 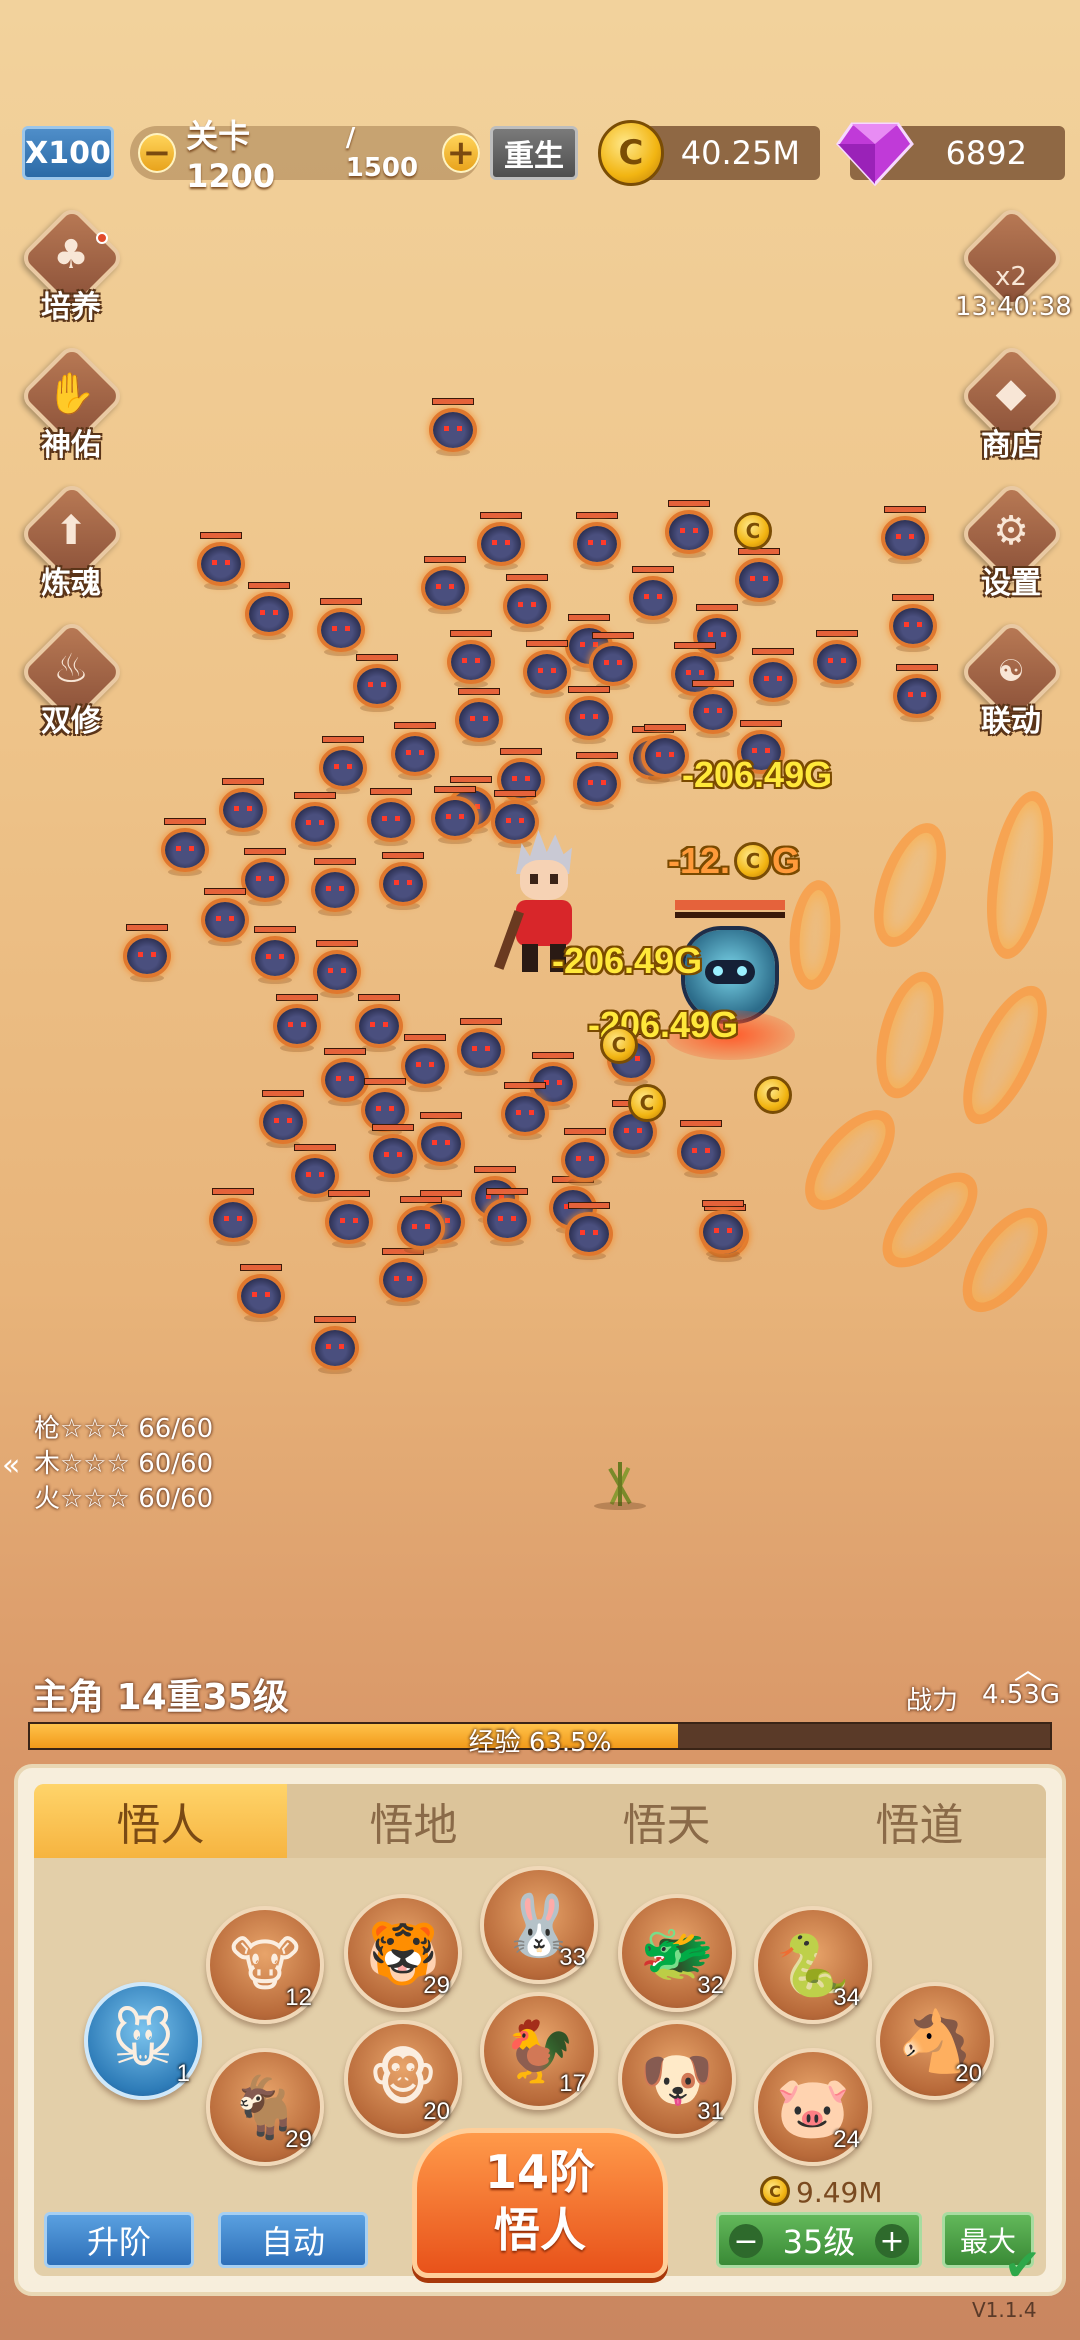 What do you see at coordinates (71, 402) in the screenshot?
I see `blessing-button: ✋ 神佑` at bounding box center [71, 402].